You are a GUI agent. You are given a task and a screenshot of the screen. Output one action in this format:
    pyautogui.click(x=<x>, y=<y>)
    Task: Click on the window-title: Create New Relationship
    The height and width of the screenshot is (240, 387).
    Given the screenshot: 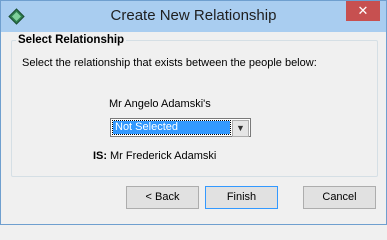 What is the action you would take?
    pyautogui.click(x=193, y=15)
    